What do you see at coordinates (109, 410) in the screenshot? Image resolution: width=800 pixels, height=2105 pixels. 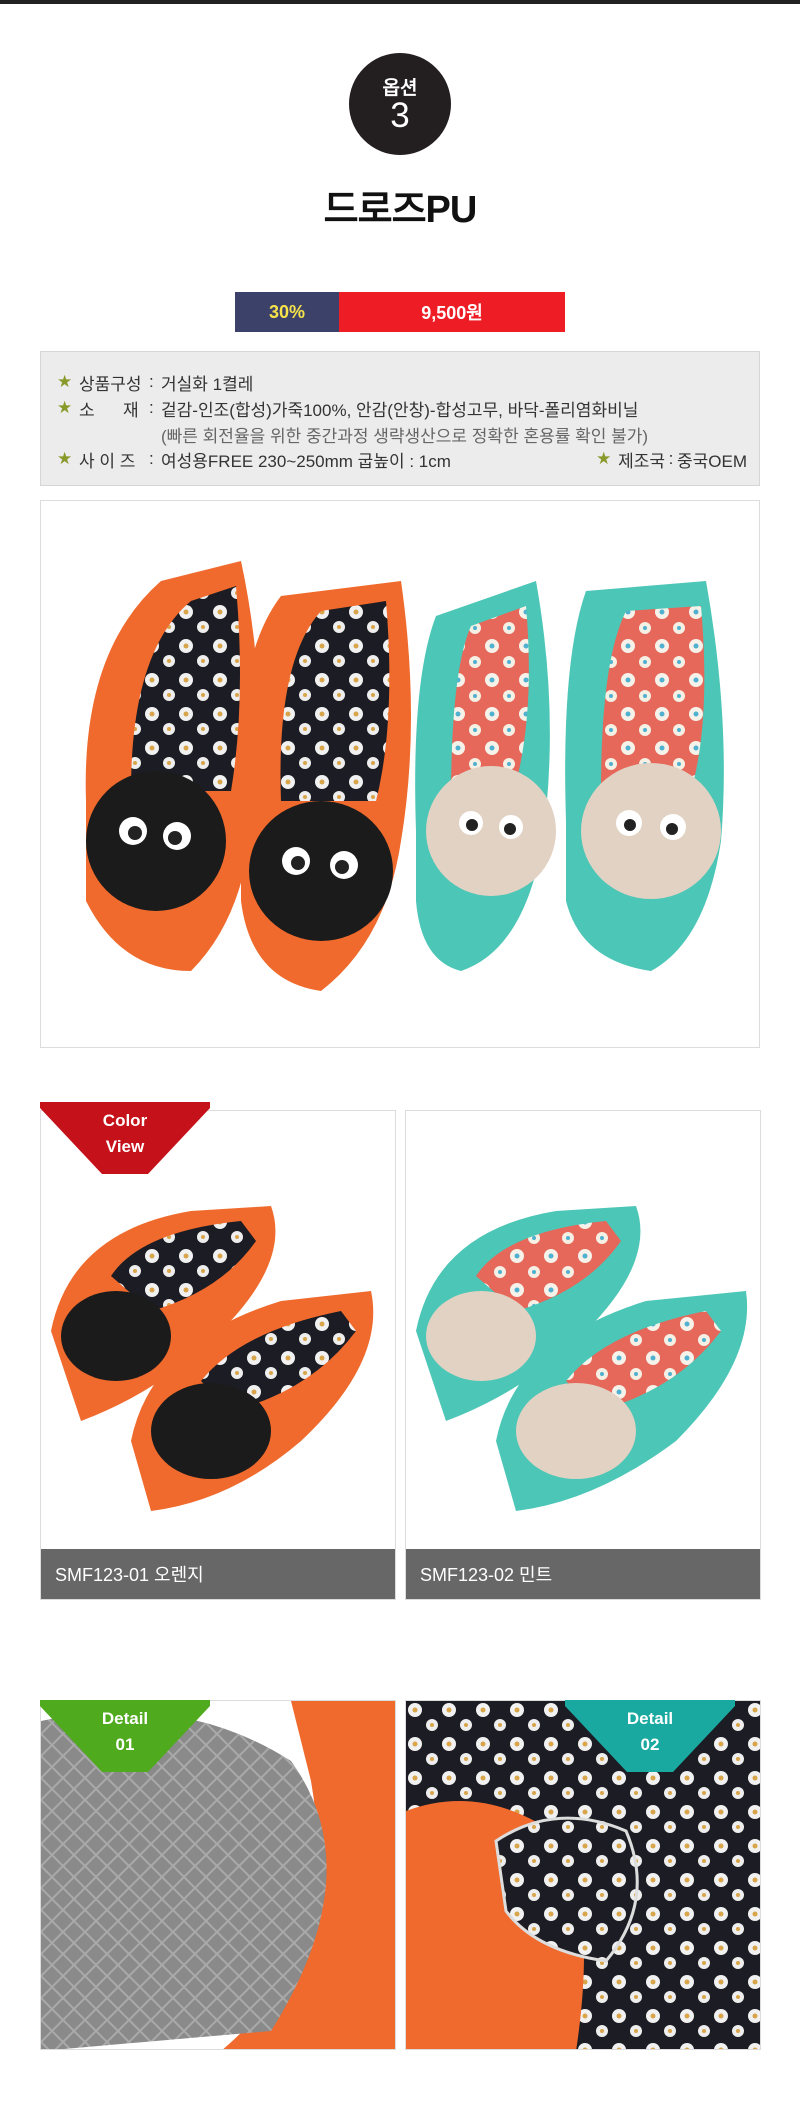 I see `spec-key: 소 재` at bounding box center [109, 410].